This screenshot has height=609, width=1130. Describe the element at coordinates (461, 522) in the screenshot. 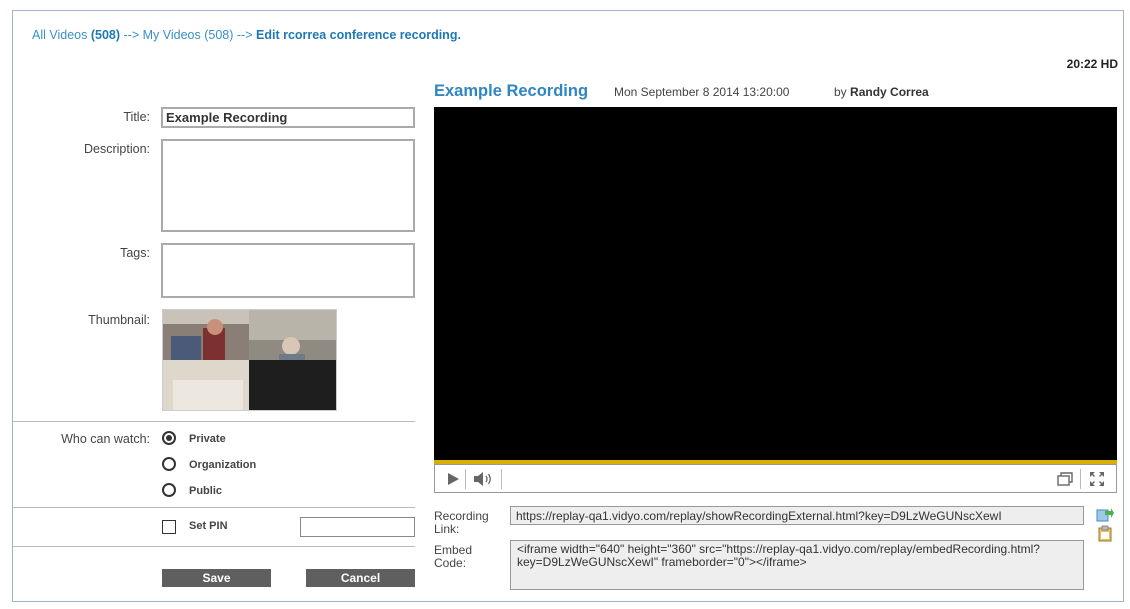

I see `recording-link-label: Recording Link:` at that location.